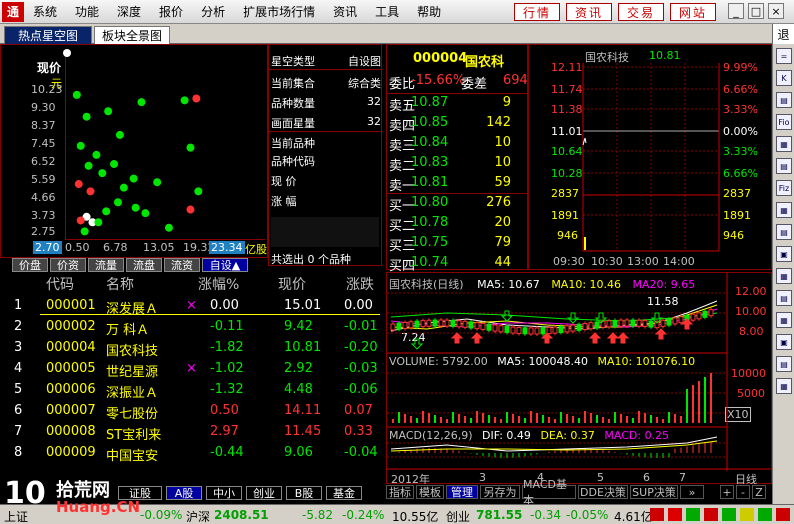  What do you see at coordinates (784, 122) in the screenshot?
I see `f10-icon: Fio` at bounding box center [784, 122].